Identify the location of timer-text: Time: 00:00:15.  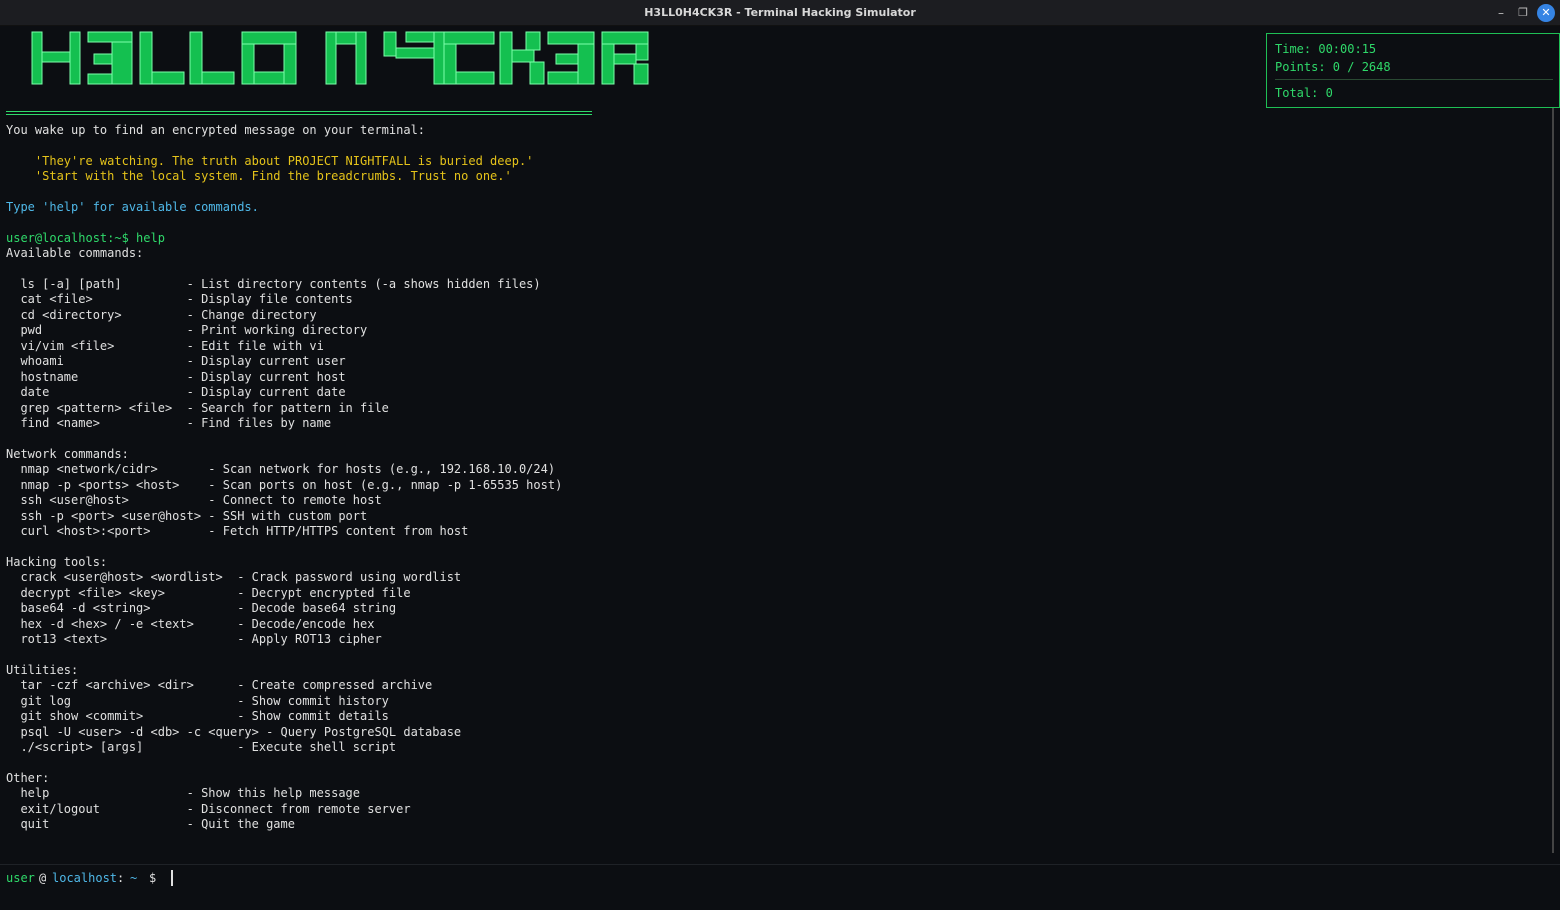
(1326, 49).